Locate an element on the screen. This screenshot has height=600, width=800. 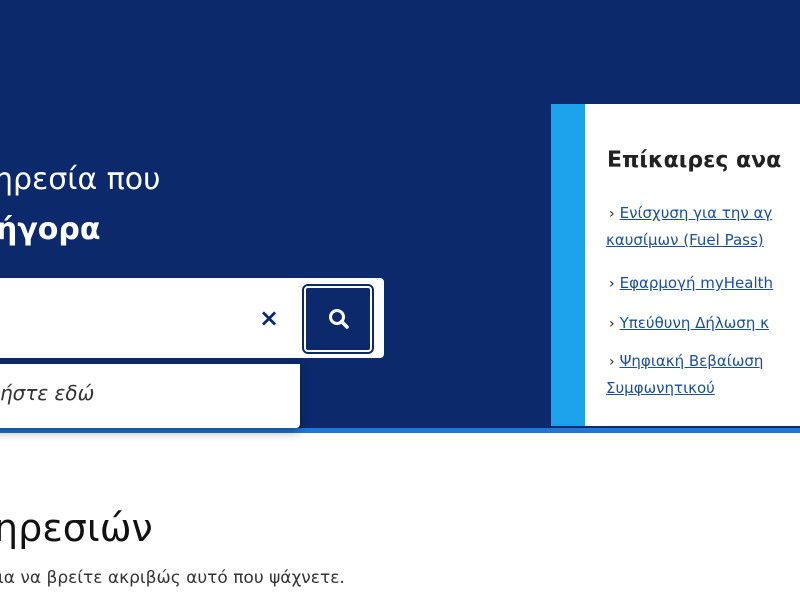
news-item: › Υπεύθυνη Δήλωση κ is located at coordinates (689, 323).